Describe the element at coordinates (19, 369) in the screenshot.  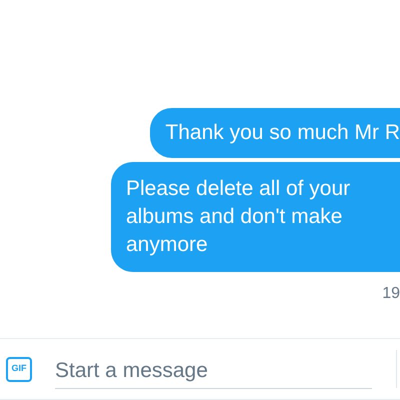
I see `gif-button: GIF` at that location.